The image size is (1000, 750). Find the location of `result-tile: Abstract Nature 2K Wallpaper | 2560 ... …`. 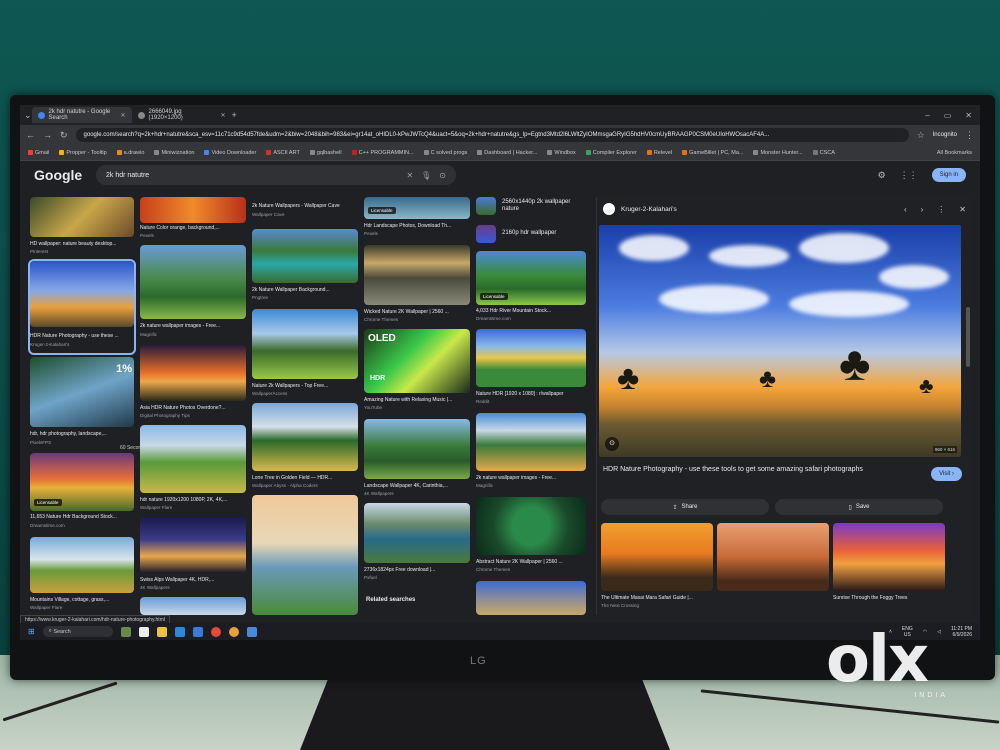

result-tile: Abstract Nature 2K Wallpaper | 2560 ... … is located at coordinates (531, 537).